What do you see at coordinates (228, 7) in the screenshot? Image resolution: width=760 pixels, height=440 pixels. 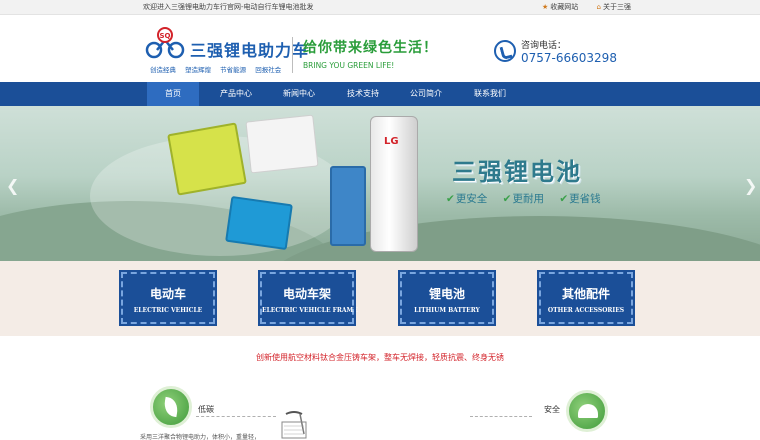 I see `welcome-text: 欢迎进入三强锂电助力车行官网-电动自行车锂电池批发` at bounding box center [228, 7].